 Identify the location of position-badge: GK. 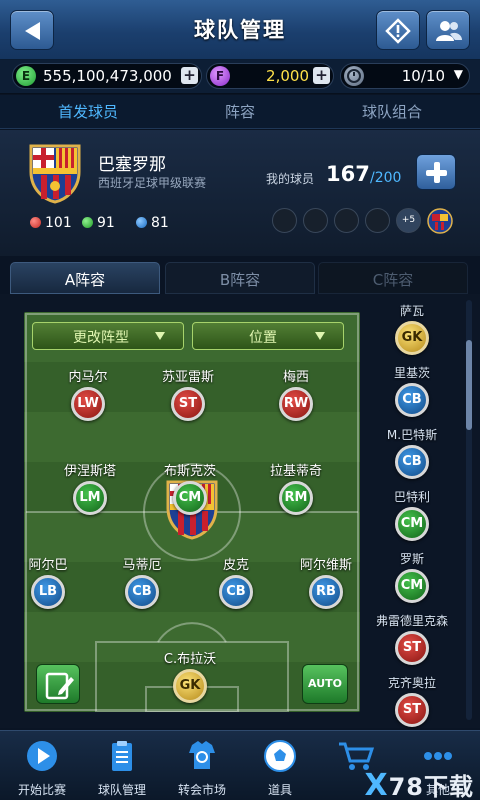
(190, 686).